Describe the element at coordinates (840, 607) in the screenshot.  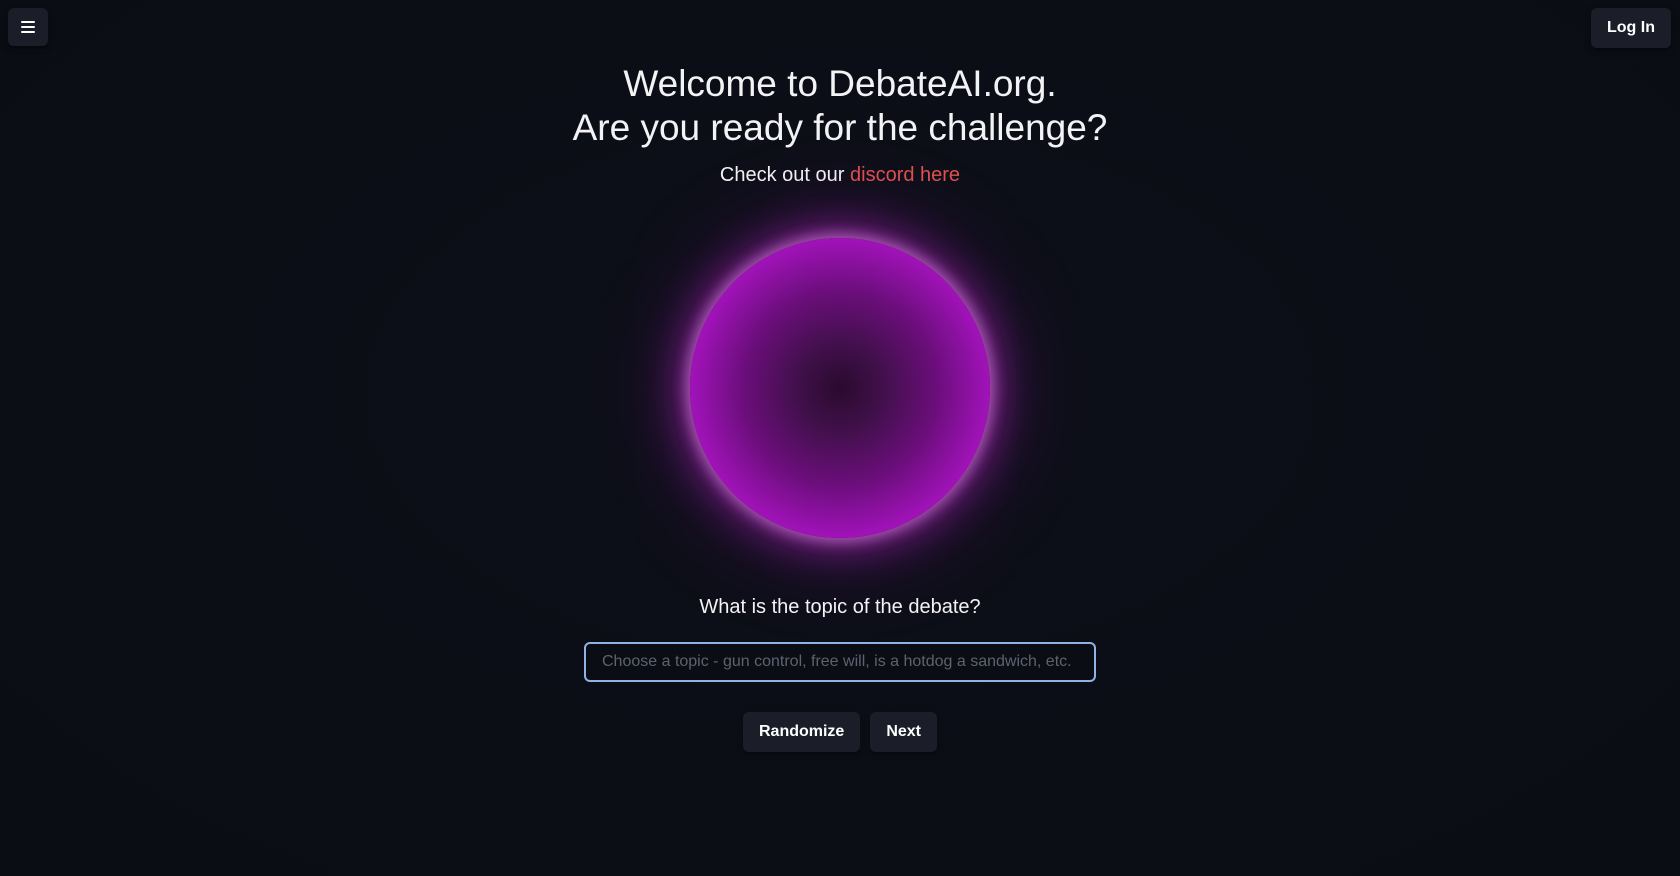
I see `topic-question: What is the topic of the debate?` at that location.